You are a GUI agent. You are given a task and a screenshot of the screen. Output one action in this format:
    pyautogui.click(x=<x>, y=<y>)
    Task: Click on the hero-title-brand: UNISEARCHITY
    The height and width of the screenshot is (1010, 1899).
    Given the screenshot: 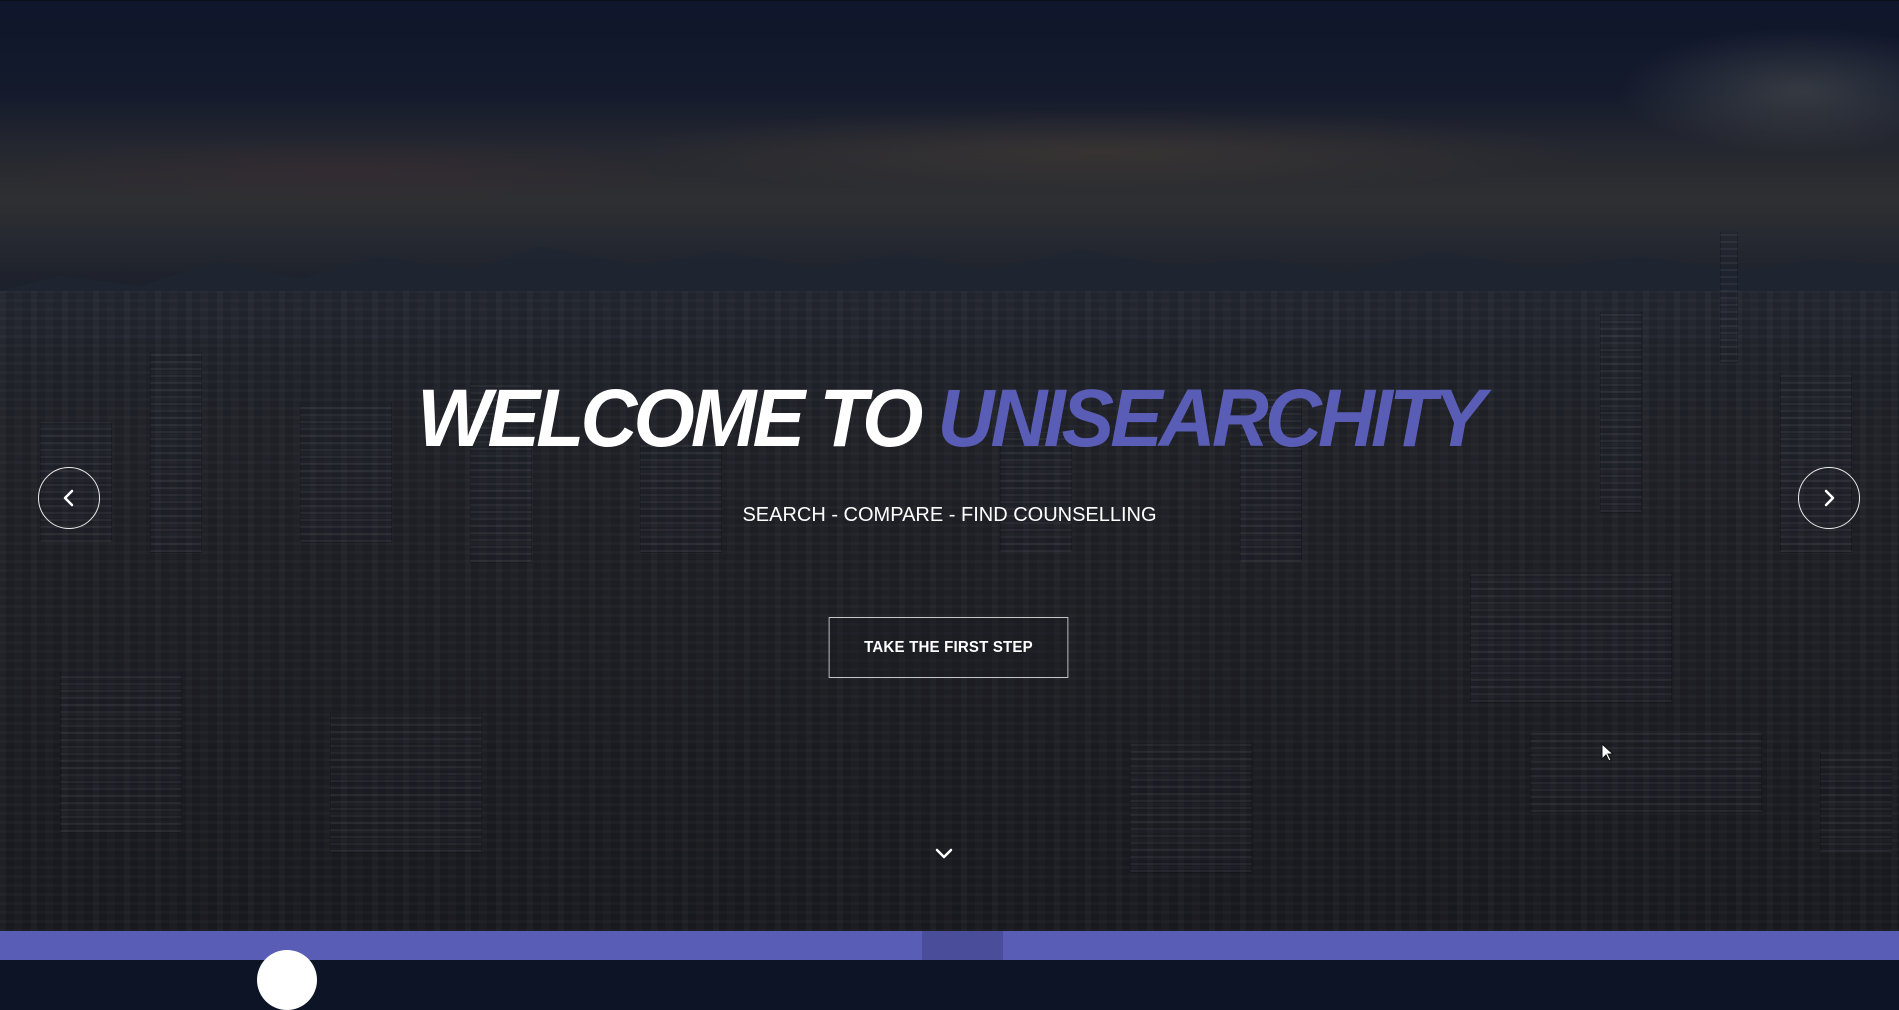 What is the action you would take?
    pyautogui.click(x=1211, y=418)
    